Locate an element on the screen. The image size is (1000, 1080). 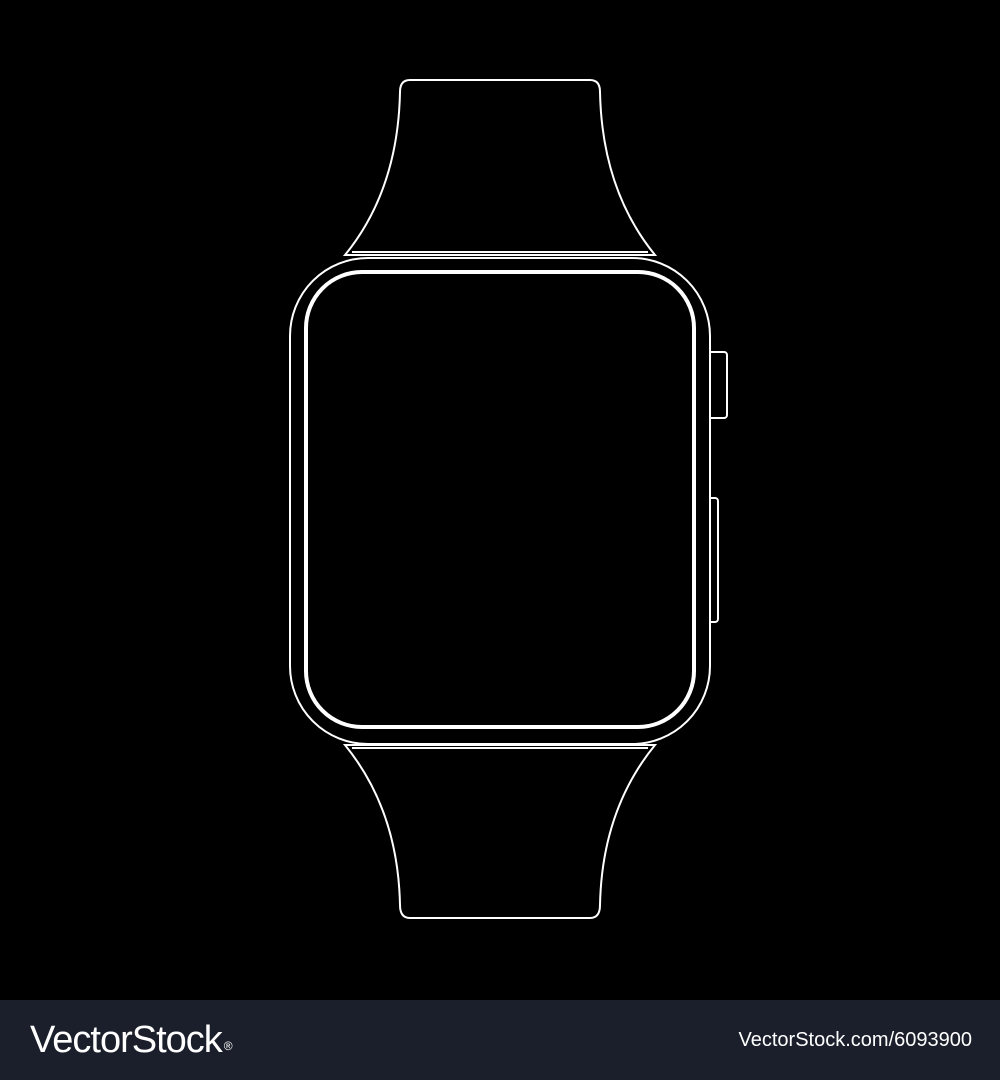
watch-top-strap is located at coordinates (500, 167).